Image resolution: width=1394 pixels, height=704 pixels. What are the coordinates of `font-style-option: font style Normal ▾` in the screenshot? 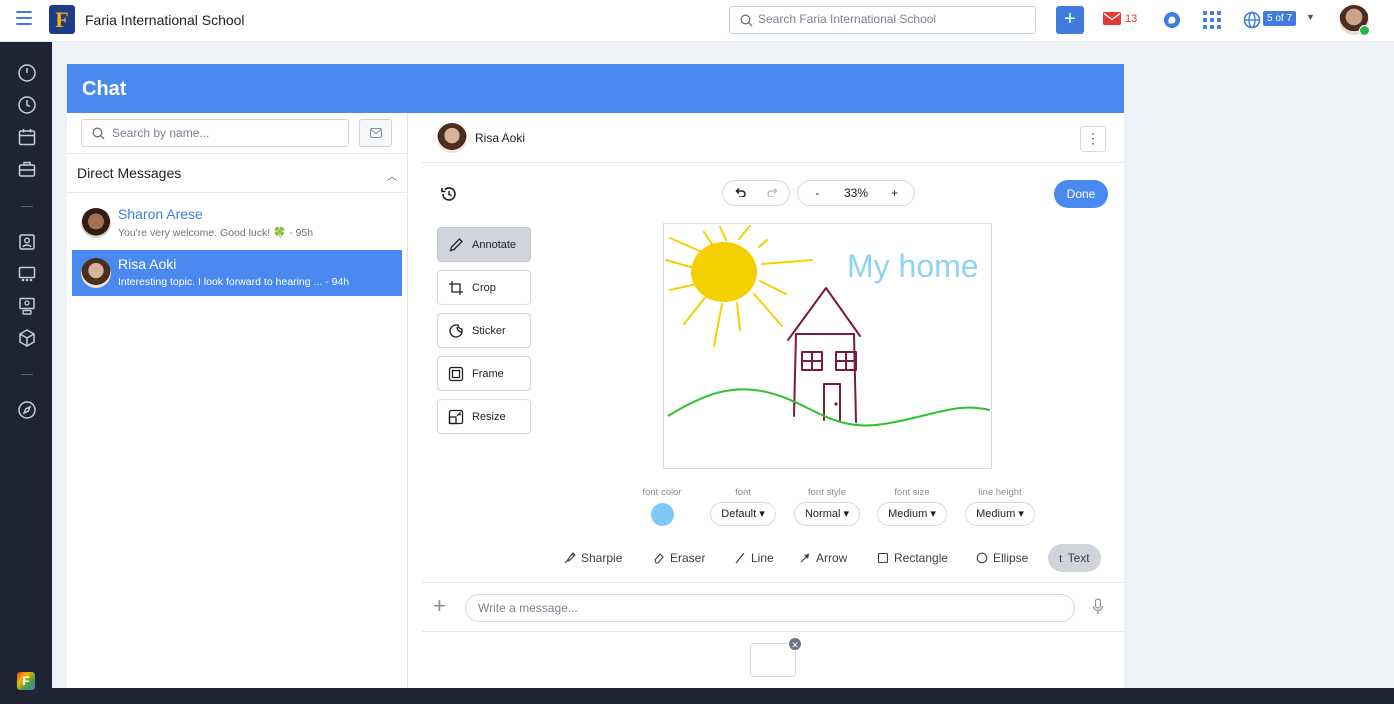 It's located at (827, 506).